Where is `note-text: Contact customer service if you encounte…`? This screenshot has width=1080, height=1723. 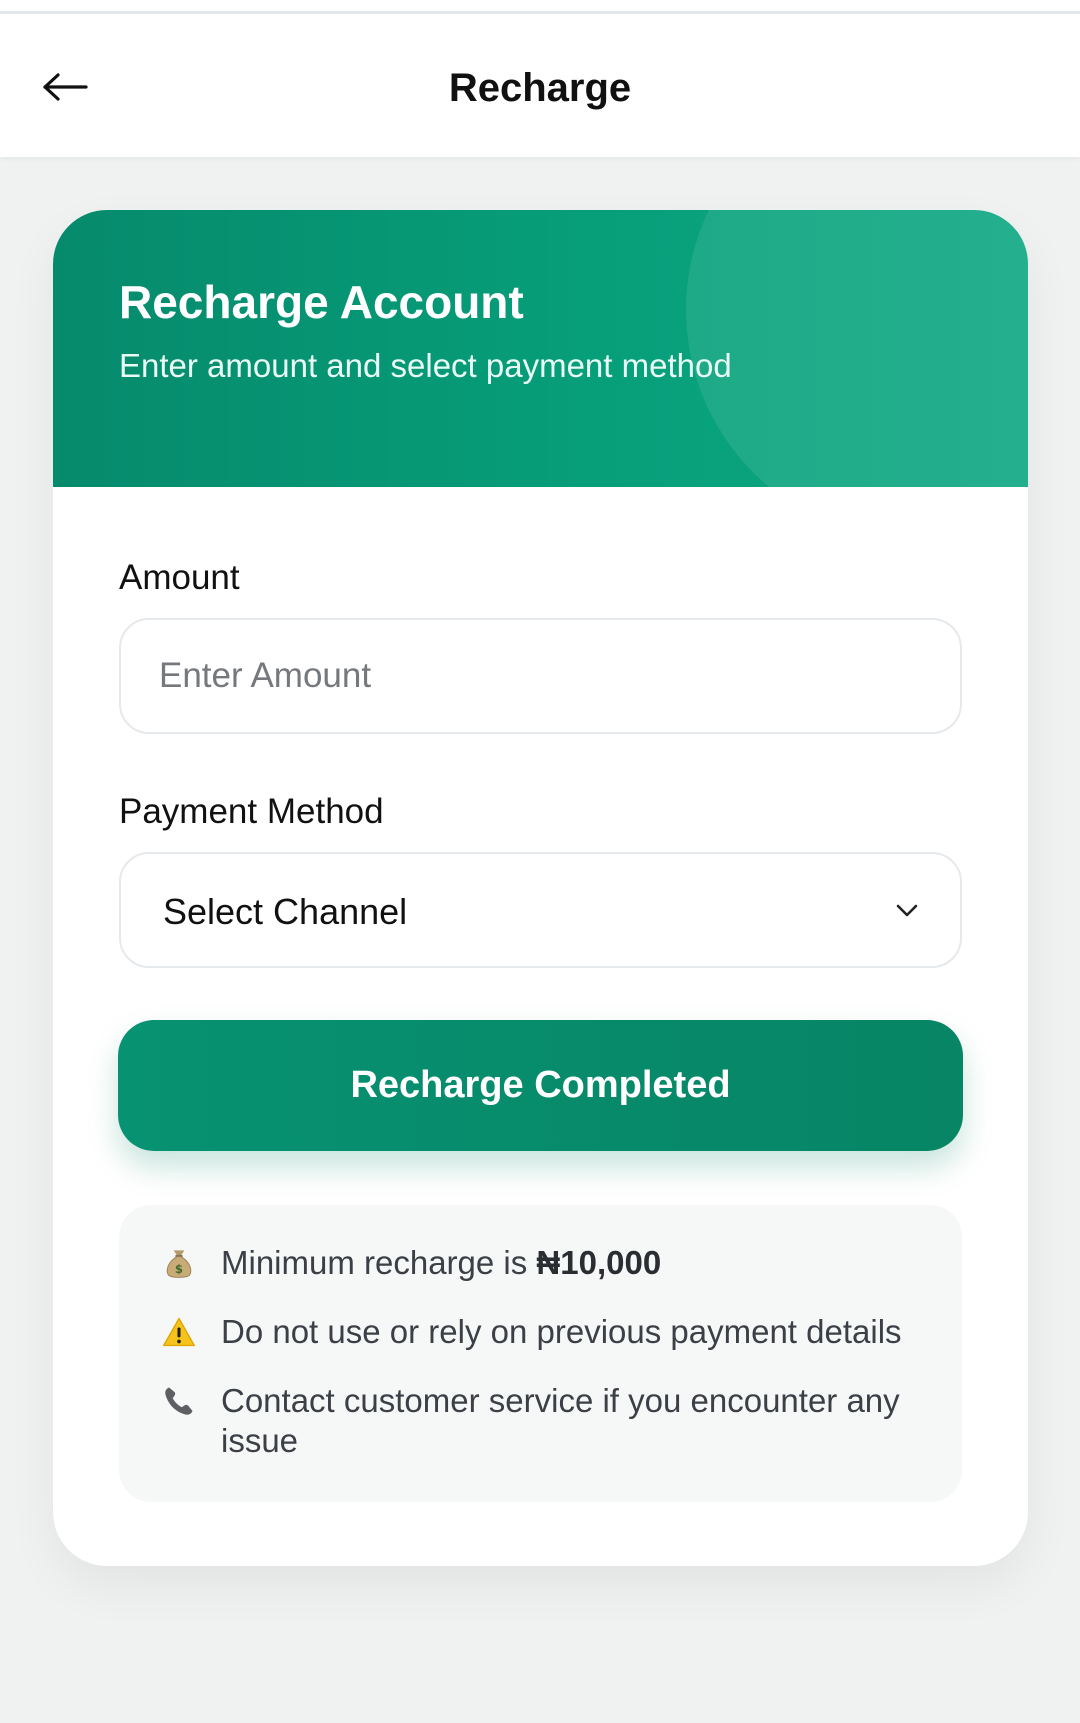
note-text: Contact customer service if you encounte… is located at coordinates (560, 1420).